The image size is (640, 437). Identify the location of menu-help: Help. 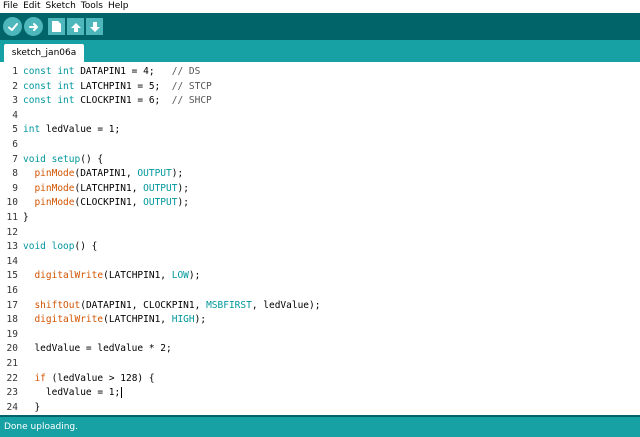
(118, 6).